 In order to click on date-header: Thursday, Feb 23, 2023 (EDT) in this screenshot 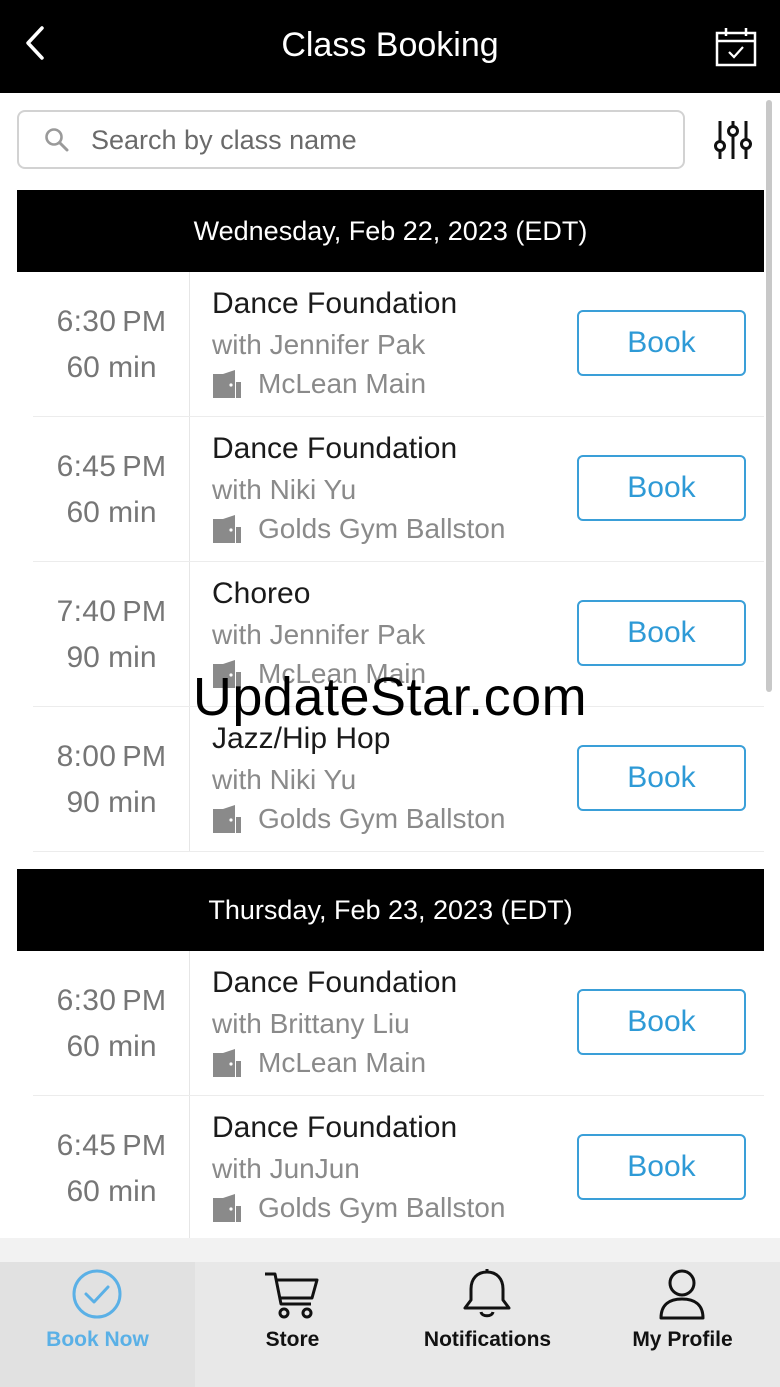, I will do `click(390, 910)`.